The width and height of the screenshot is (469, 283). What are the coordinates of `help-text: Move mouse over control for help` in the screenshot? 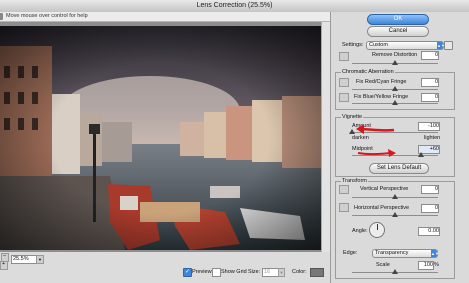 It's located at (47, 16).